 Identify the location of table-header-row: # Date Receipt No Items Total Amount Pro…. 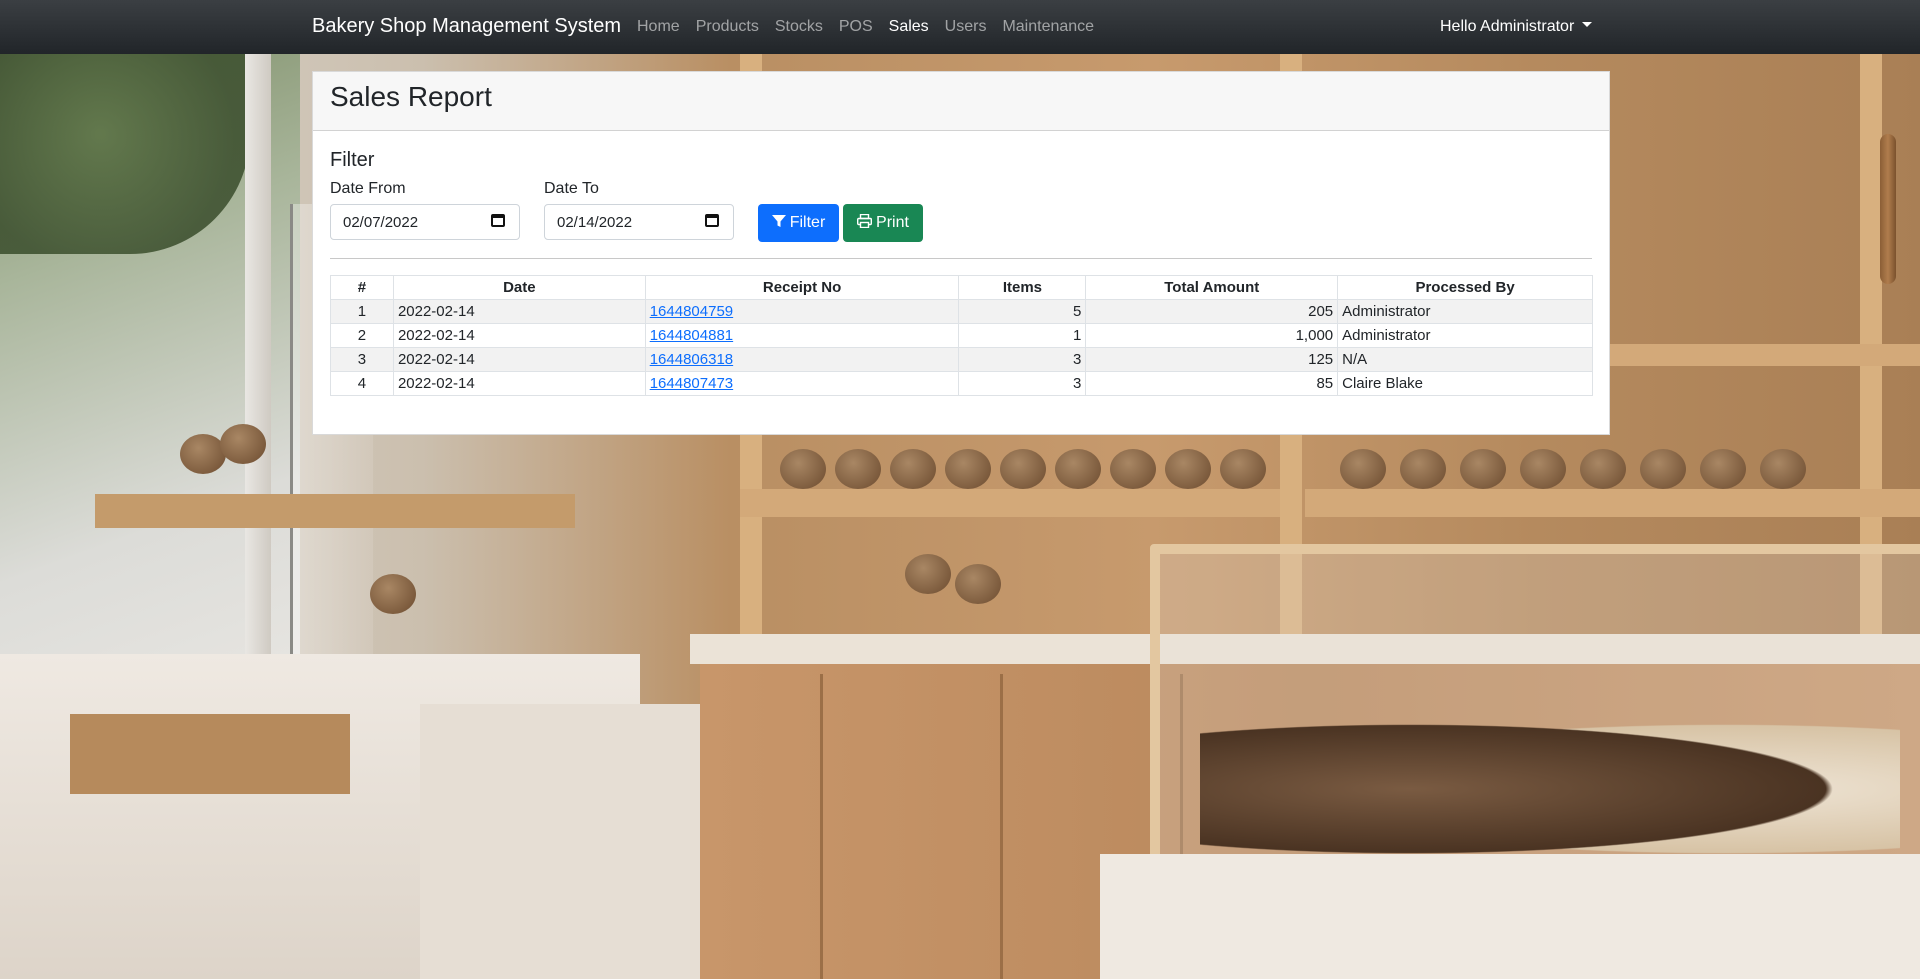
(961, 287).